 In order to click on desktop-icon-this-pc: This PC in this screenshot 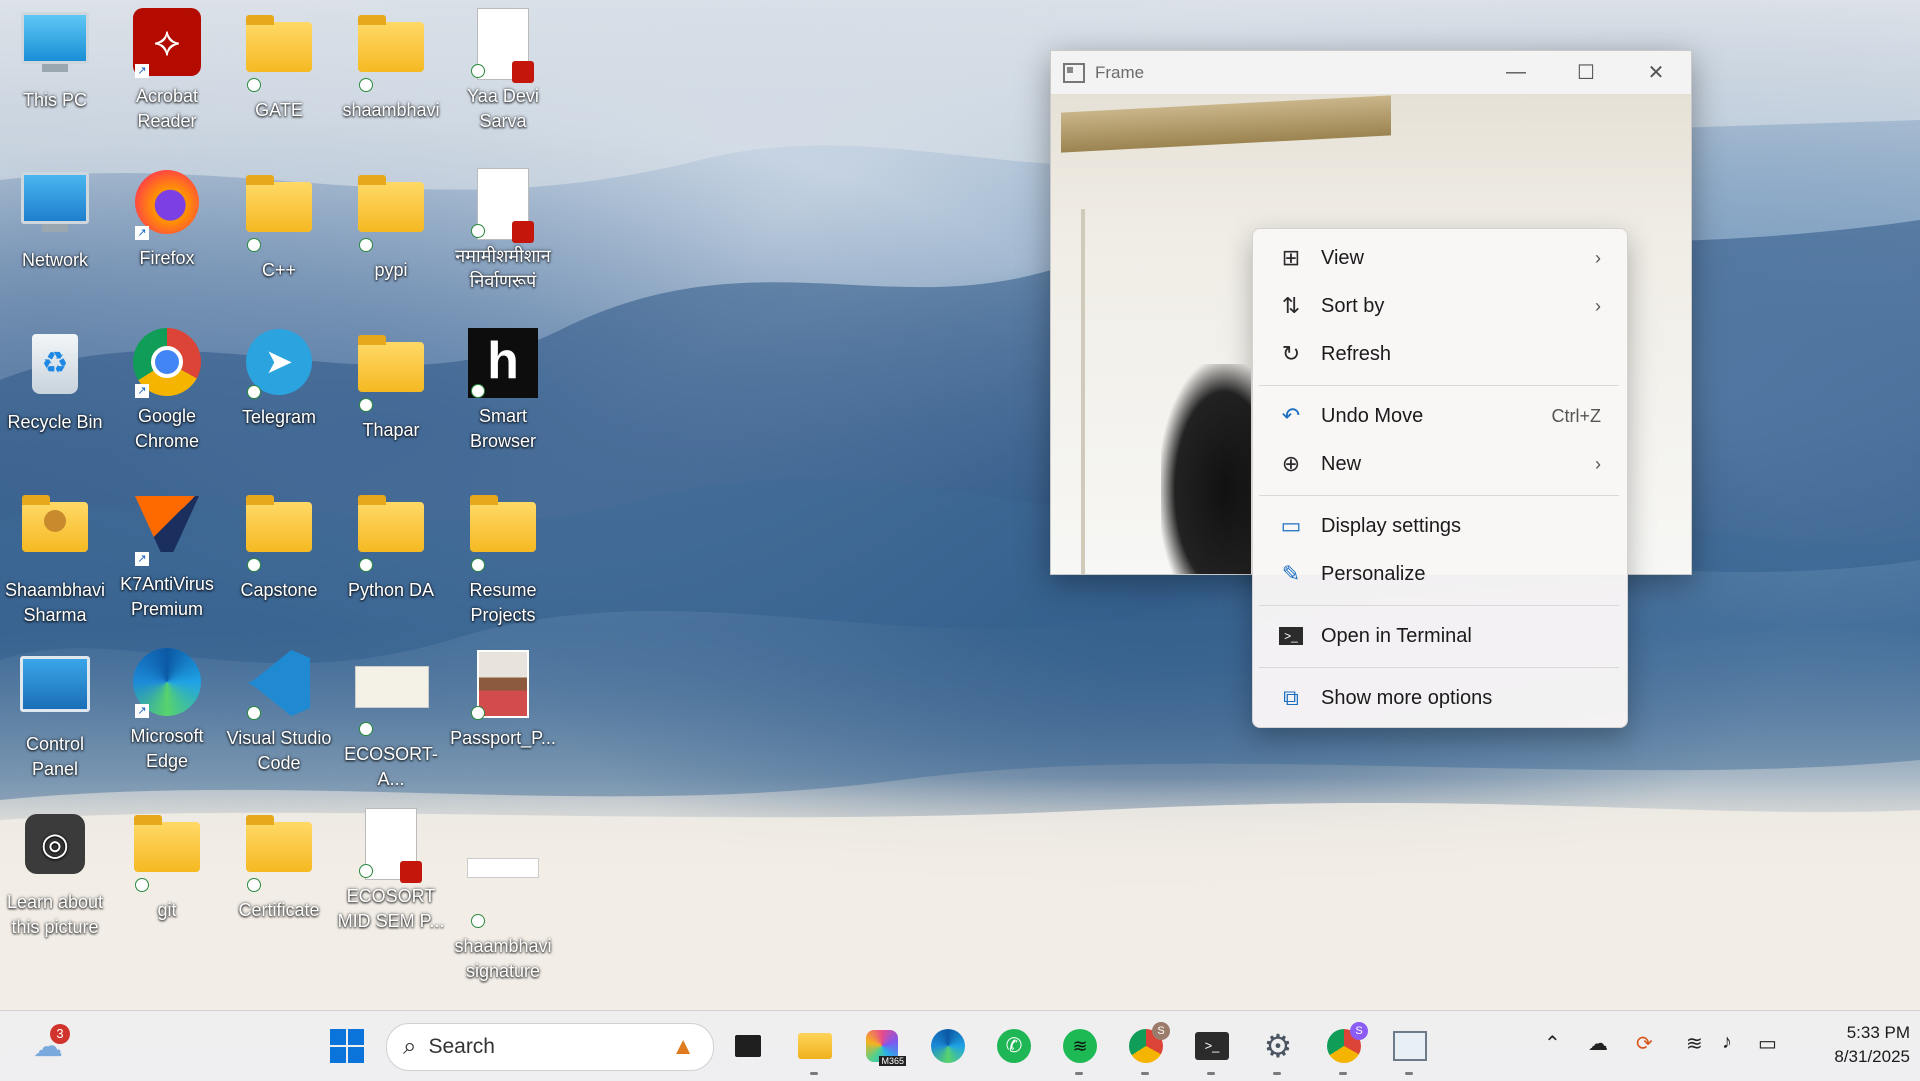, I will do `click(55, 60)`.